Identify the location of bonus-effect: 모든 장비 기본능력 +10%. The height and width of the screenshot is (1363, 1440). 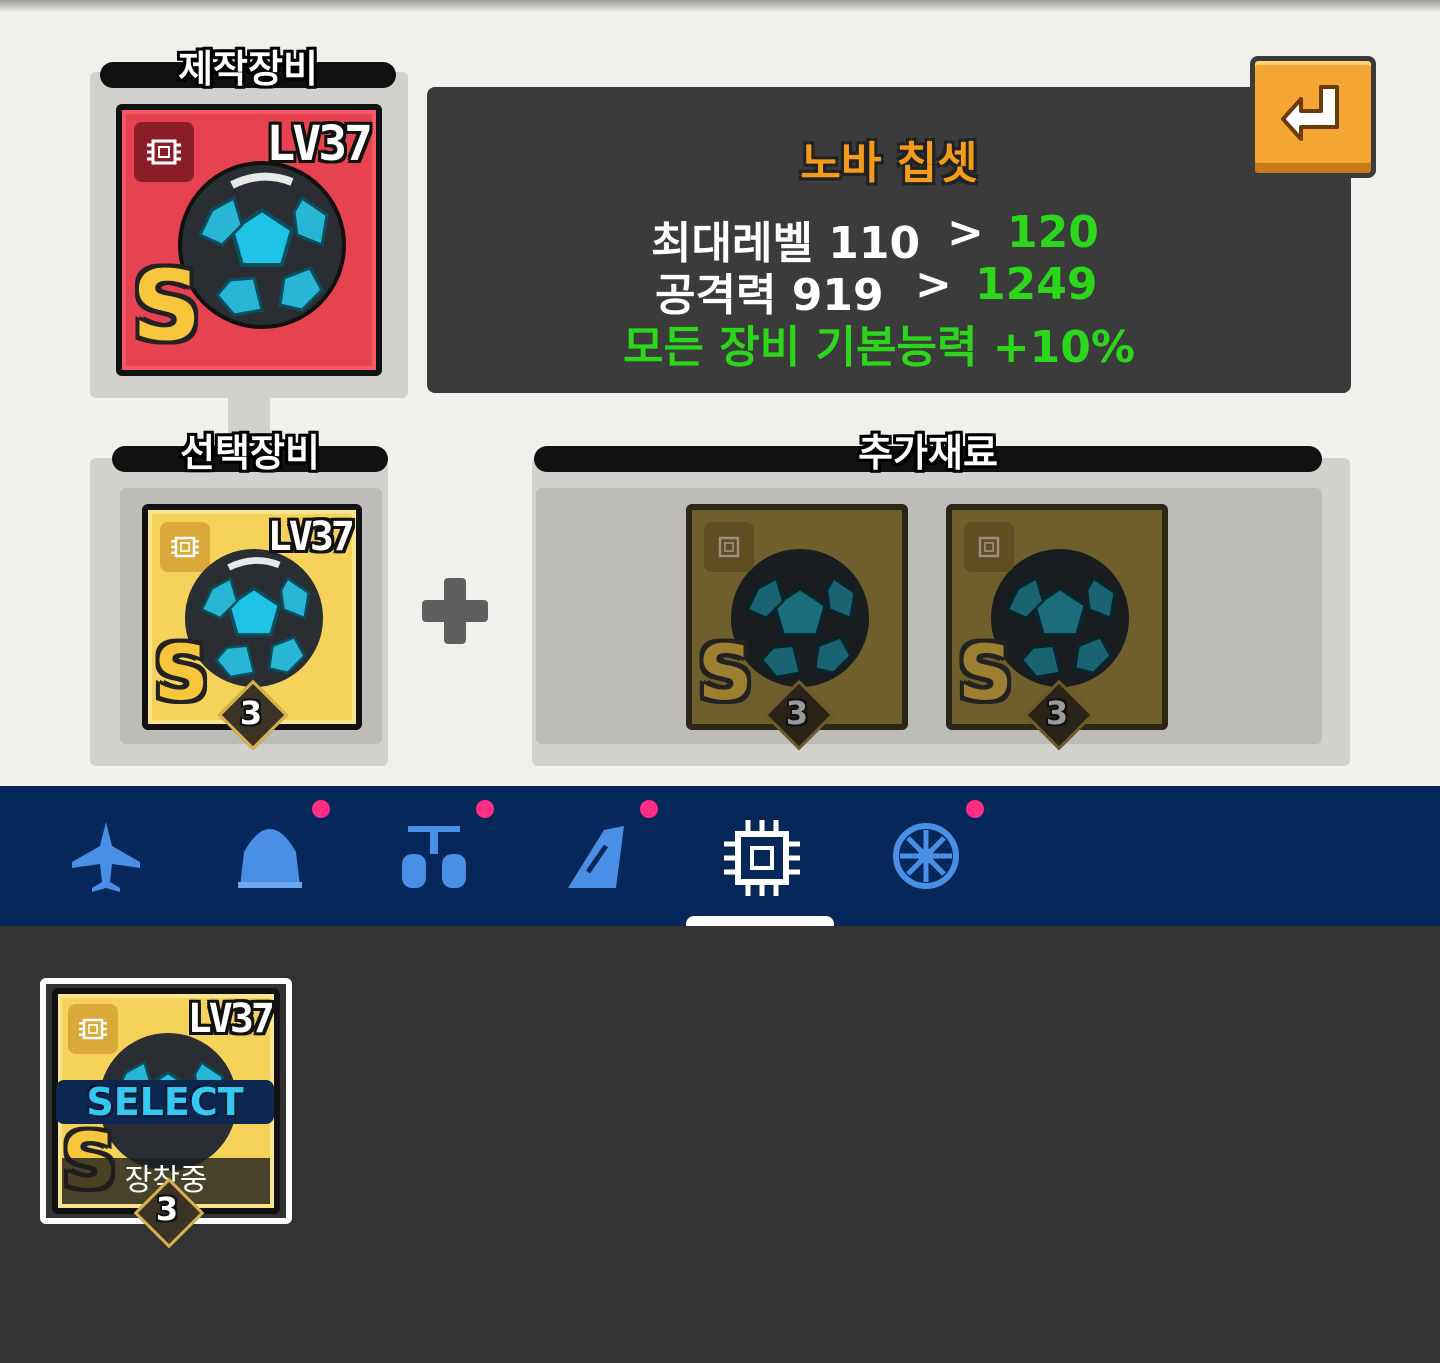
(879, 347).